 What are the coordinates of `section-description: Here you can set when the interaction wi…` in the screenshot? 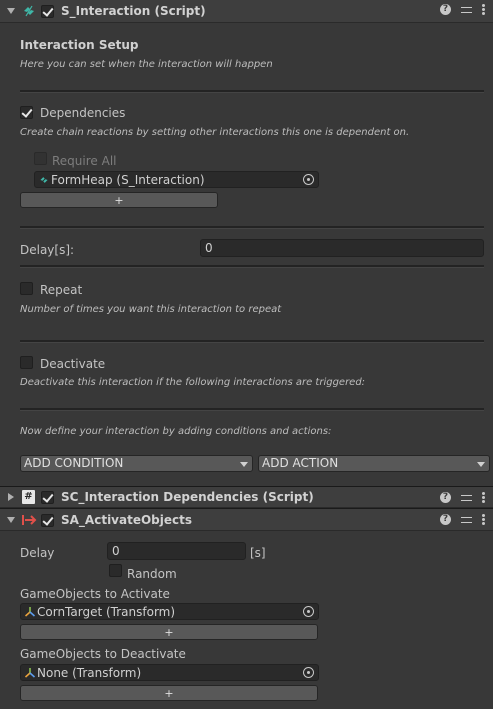 It's located at (146, 64).